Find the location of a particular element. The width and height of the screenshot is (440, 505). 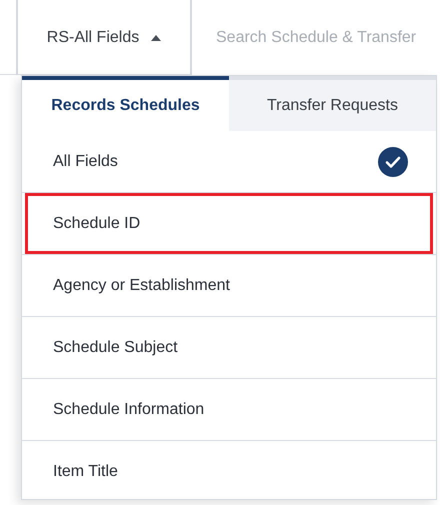

menu-option: Schedule Information is located at coordinates (229, 409).